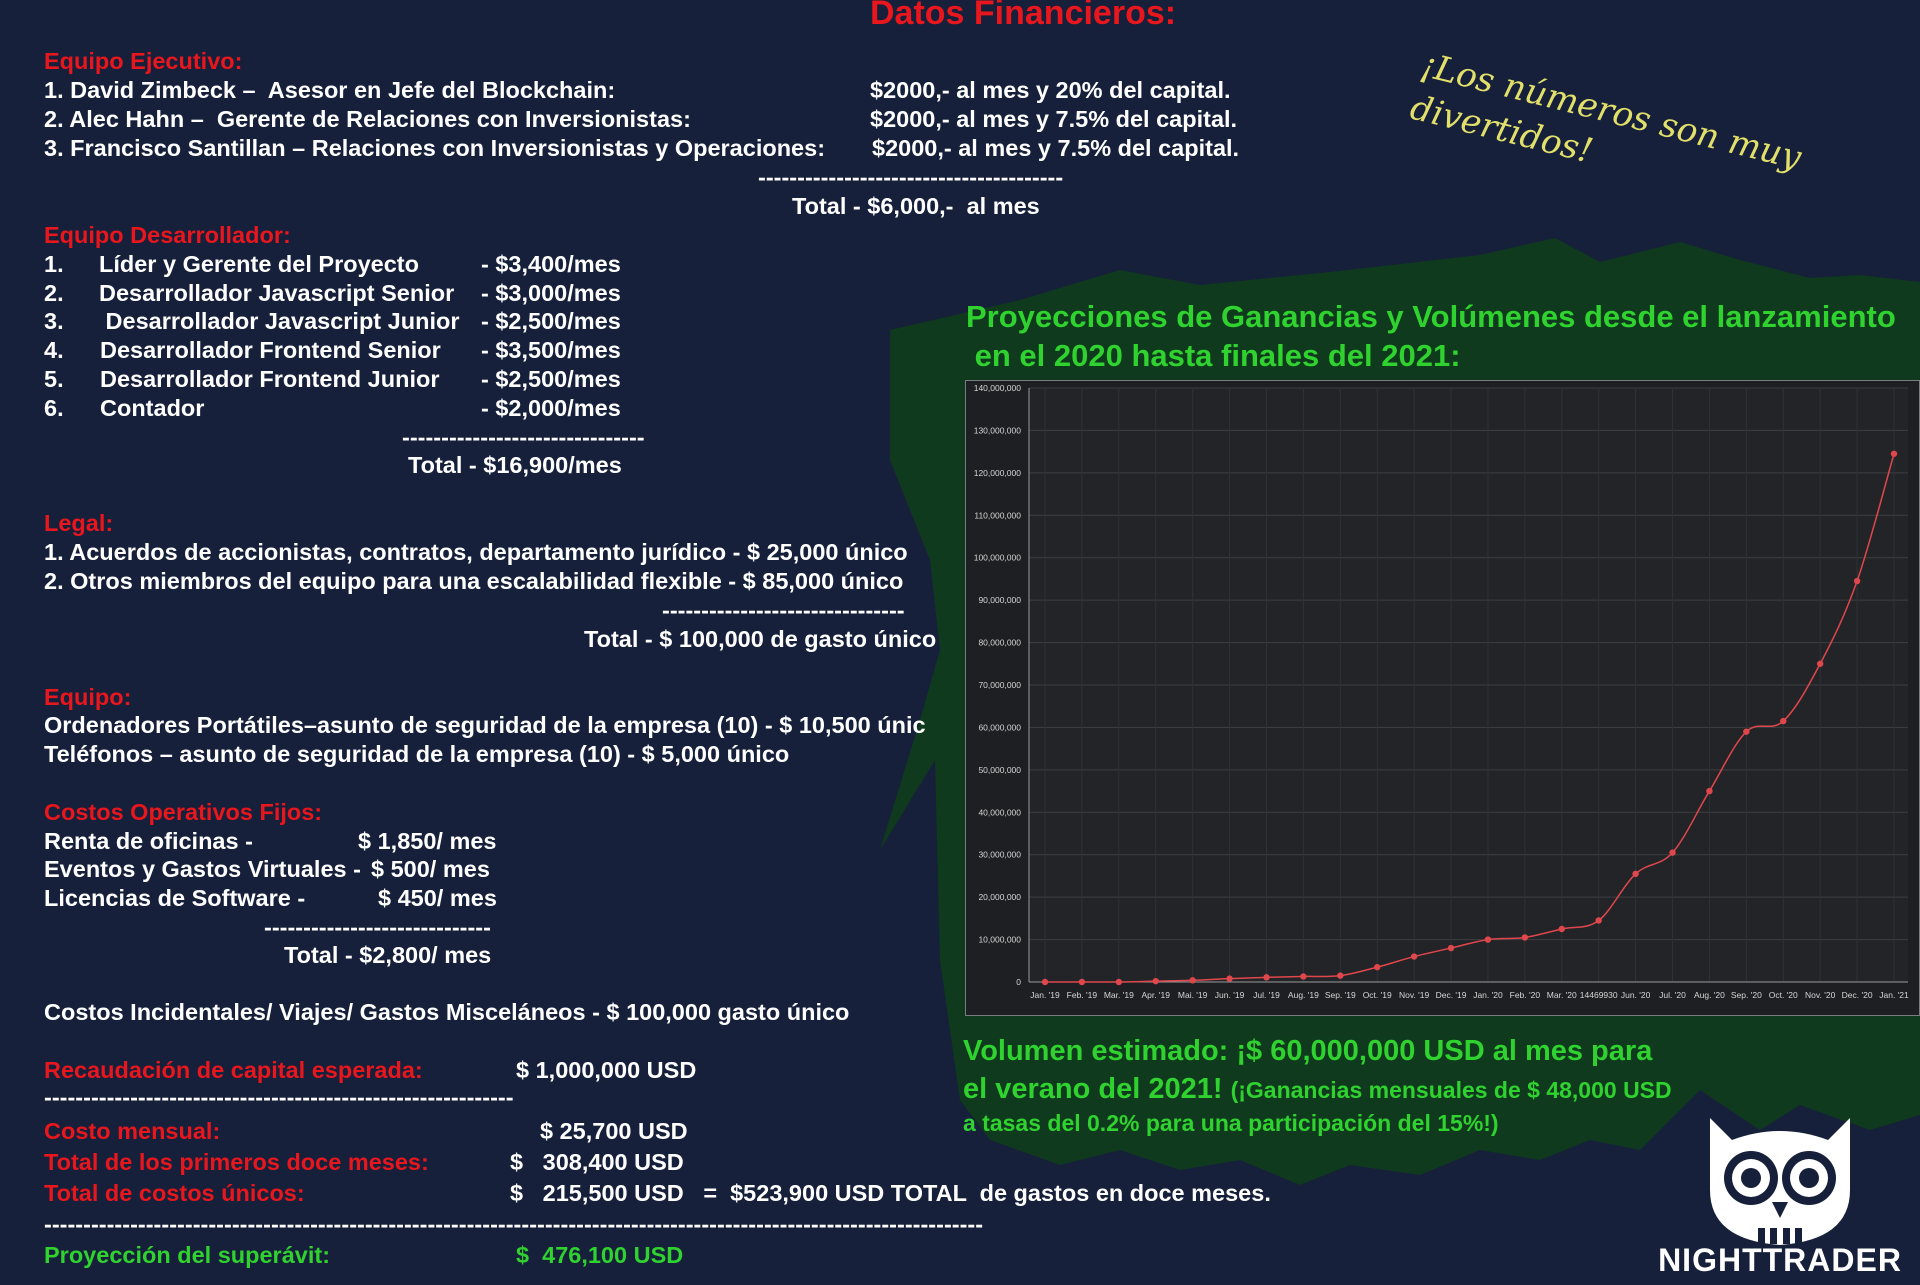 Image resolution: width=1920 pixels, height=1285 pixels. I want to click on heading-equipo: Equipo:, so click(88, 697).